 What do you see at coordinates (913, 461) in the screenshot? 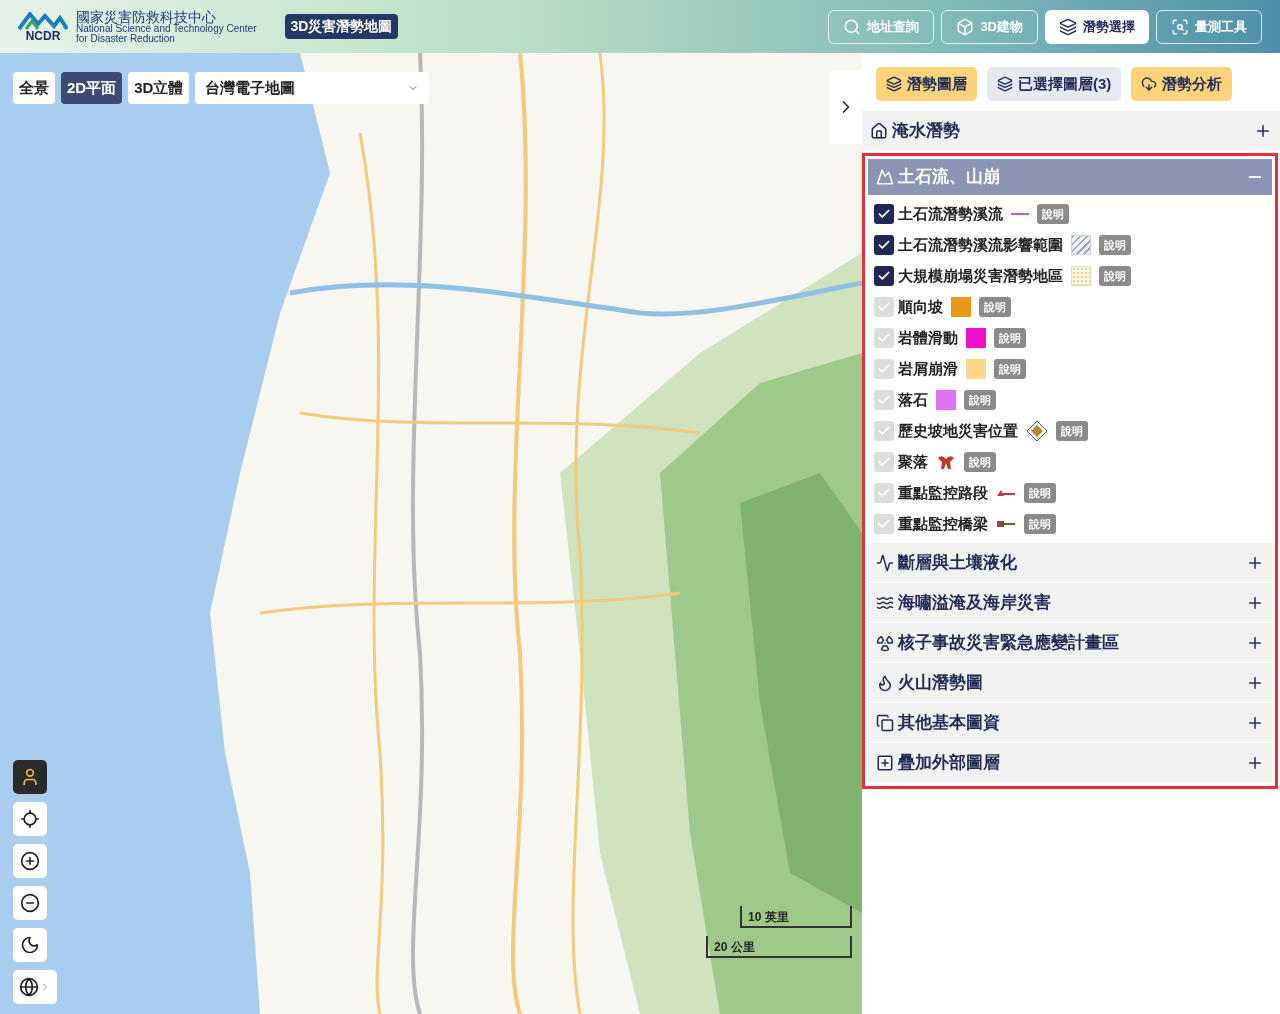
I see `layer-label: 聚落` at bounding box center [913, 461].